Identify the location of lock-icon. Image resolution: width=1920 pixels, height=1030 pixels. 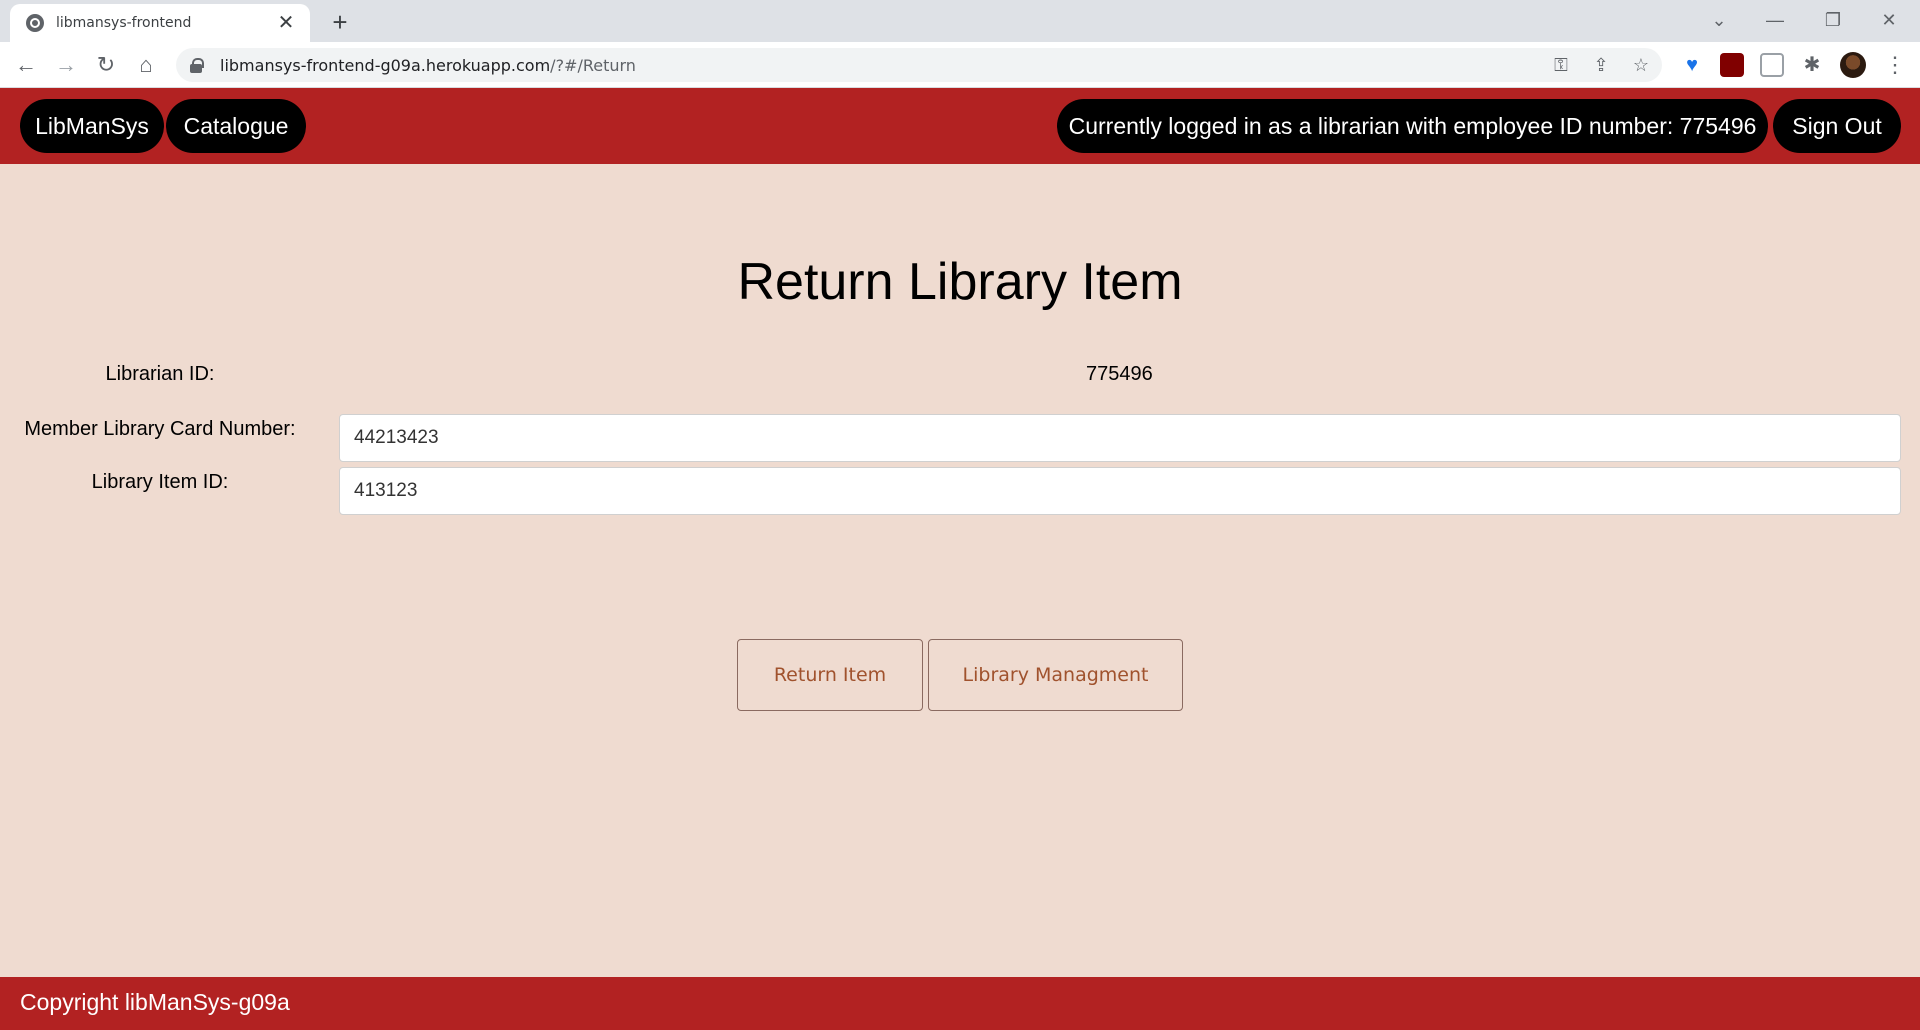
(197, 65).